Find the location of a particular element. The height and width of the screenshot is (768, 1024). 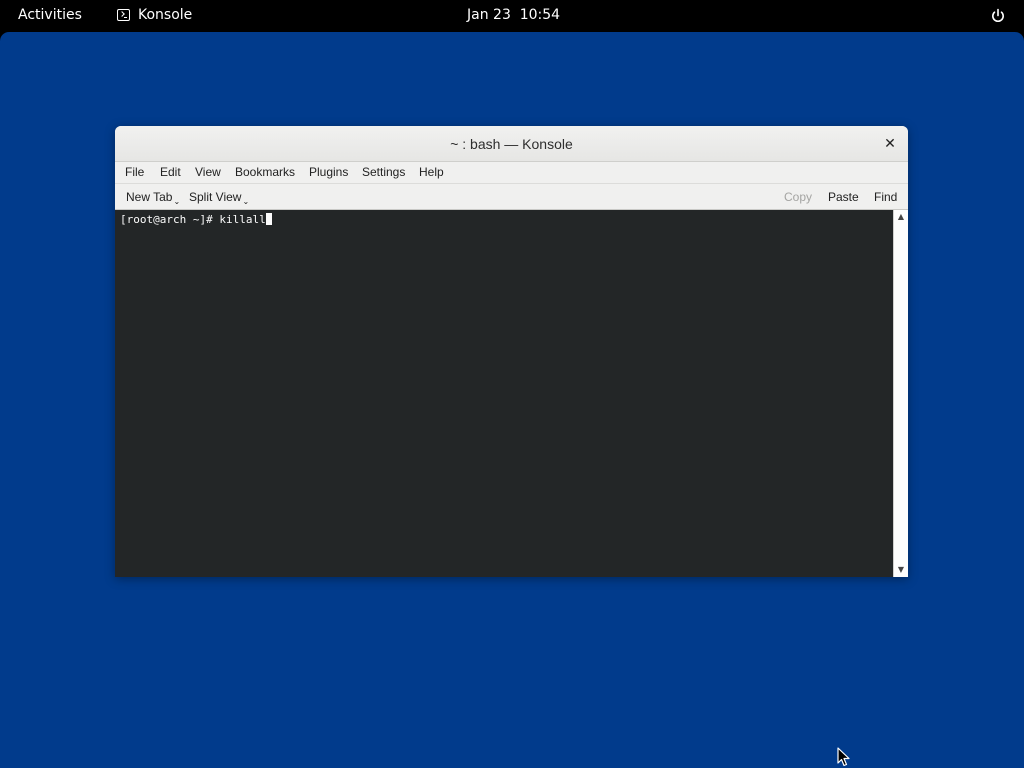

scroll-down-arrow-icon: ▼ is located at coordinates (901, 570).